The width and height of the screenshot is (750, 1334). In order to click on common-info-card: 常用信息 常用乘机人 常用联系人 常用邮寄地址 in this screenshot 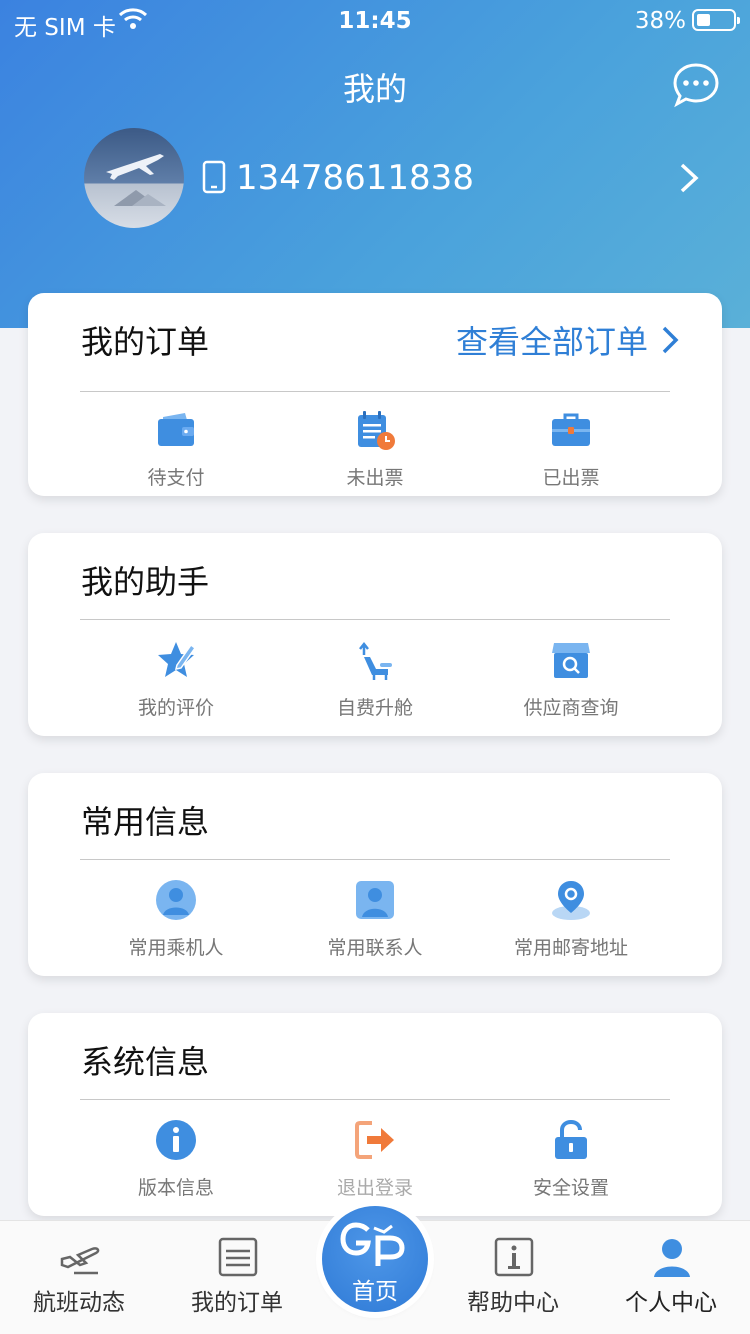, I will do `click(375, 874)`.